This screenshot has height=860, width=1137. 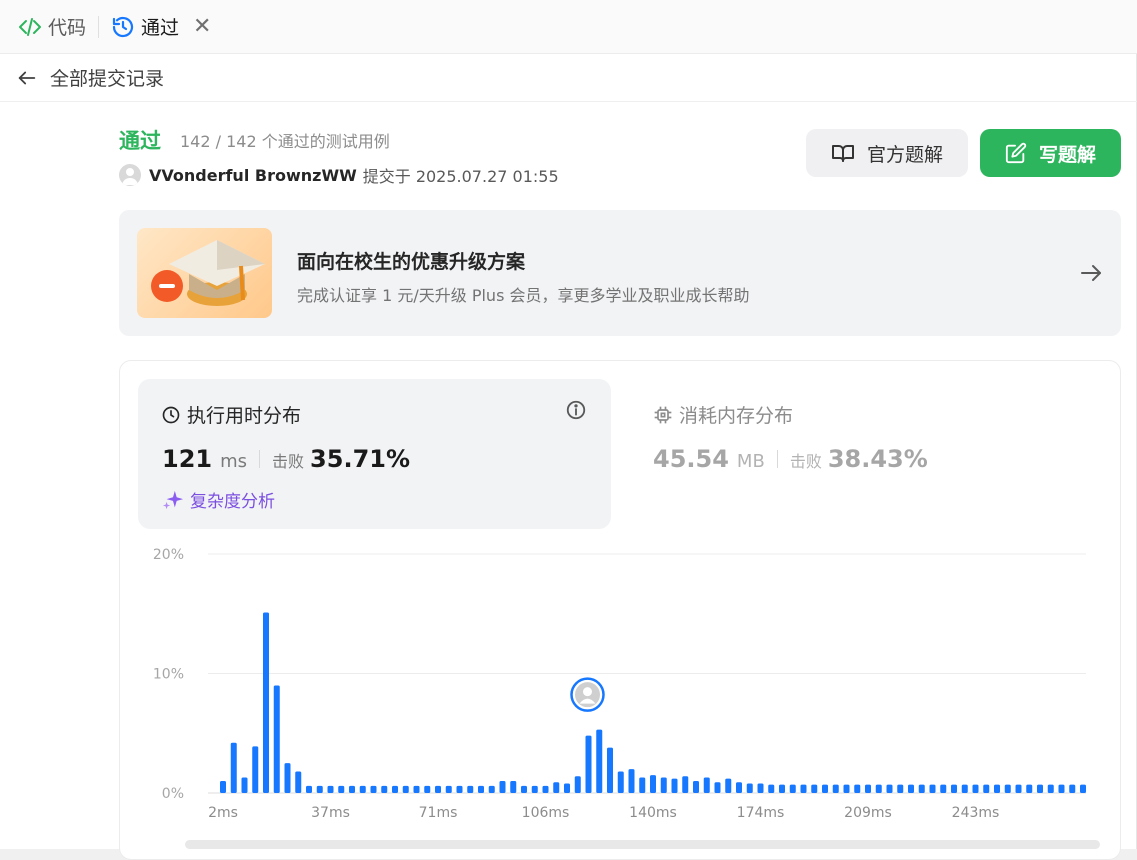 I want to click on user-position-avatar, so click(x=587, y=694).